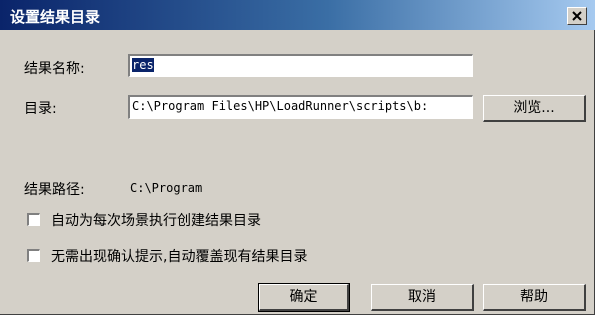  I want to click on result-path-label: 结果路径:, so click(54, 190).